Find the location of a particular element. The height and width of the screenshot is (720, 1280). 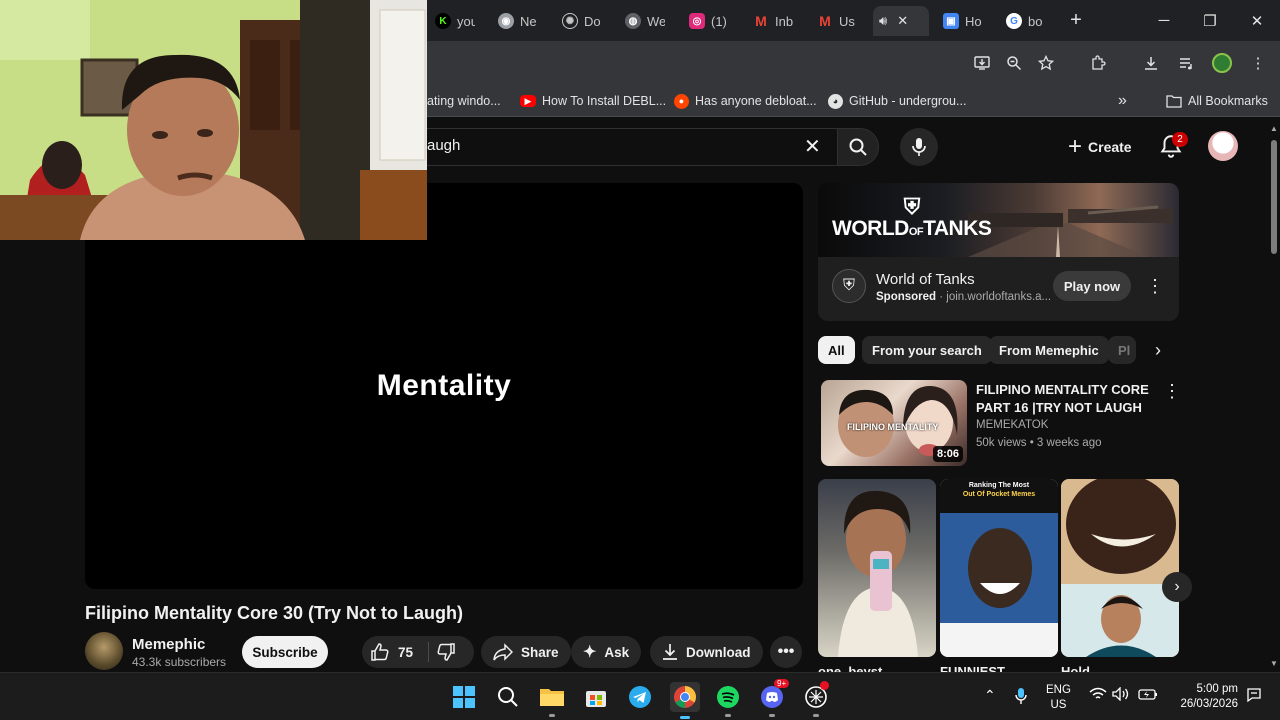

recommended-video-channel: MEMEKATOK is located at coordinates (1012, 425).